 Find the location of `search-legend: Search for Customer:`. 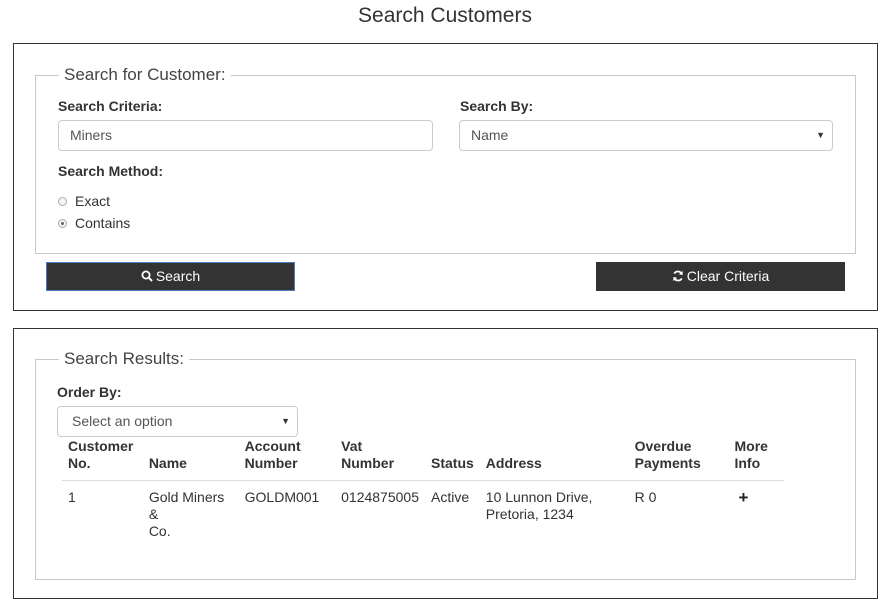

search-legend: Search for Customer: is located at coordinates (145, 74).